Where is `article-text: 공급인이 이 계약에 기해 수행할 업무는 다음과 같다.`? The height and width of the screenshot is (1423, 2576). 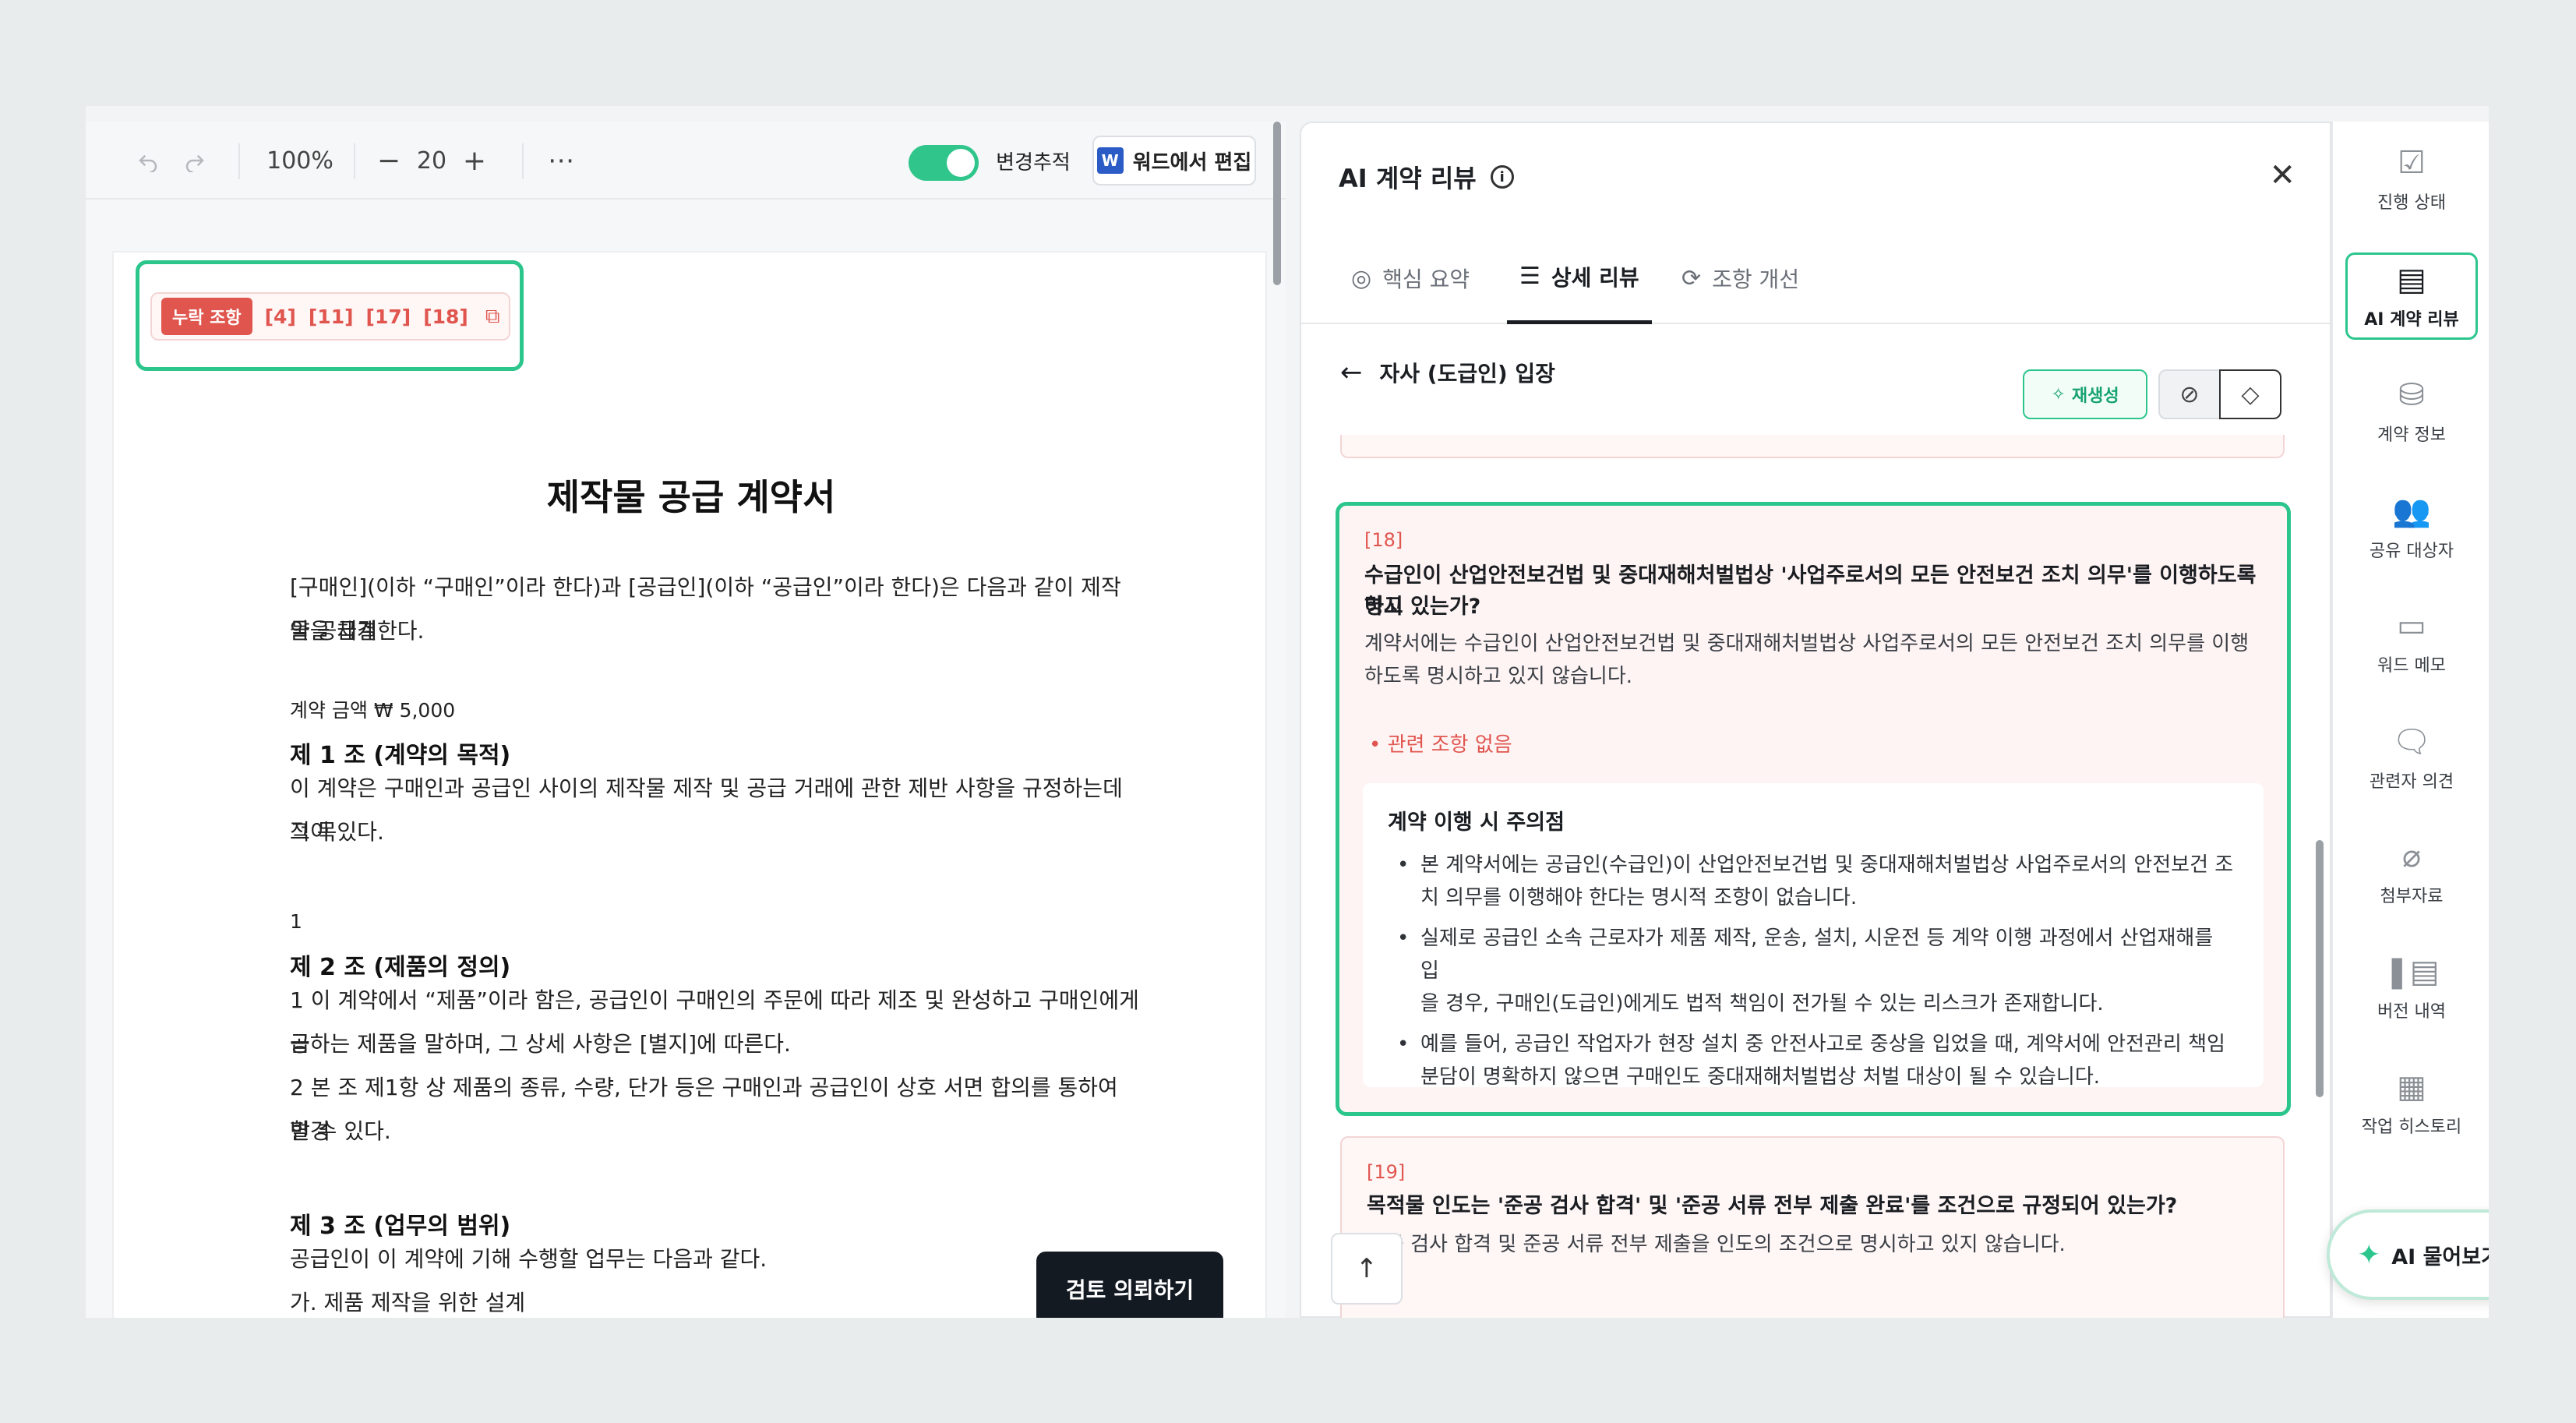 article-text: 공급인이 이 계약에 기해 수행할 업무는 다음과 같다. is located at coordinates (529, 1259).